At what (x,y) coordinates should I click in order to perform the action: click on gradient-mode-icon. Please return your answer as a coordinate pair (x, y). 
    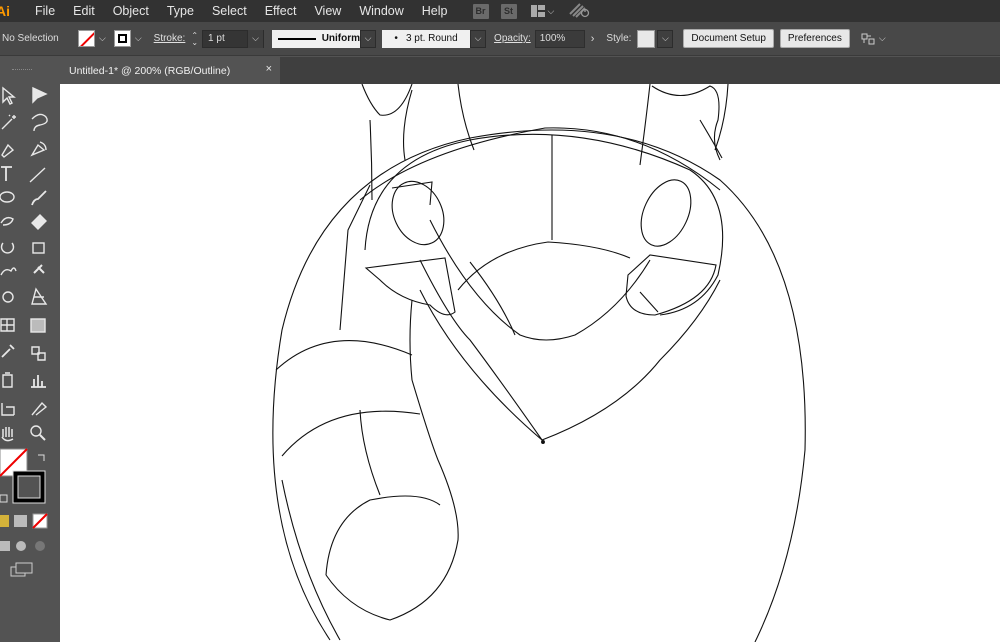
    Looking at the image, I should click on (20, 521).